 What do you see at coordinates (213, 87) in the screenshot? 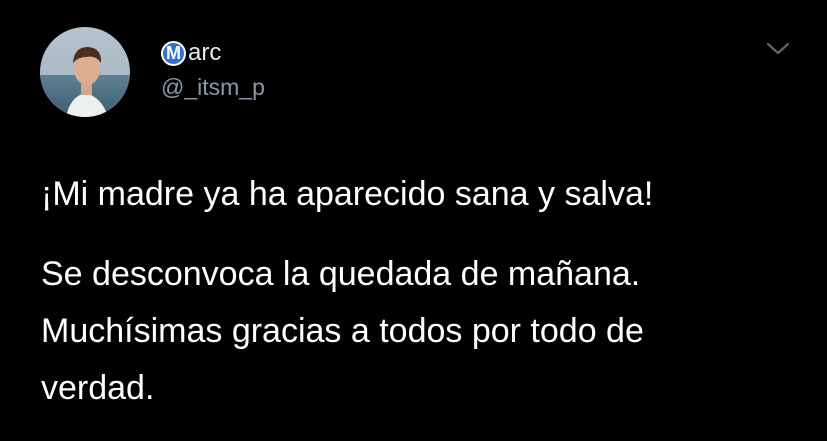
I see `user-handle: @_itsm_p` at bounding box center [213, 87].